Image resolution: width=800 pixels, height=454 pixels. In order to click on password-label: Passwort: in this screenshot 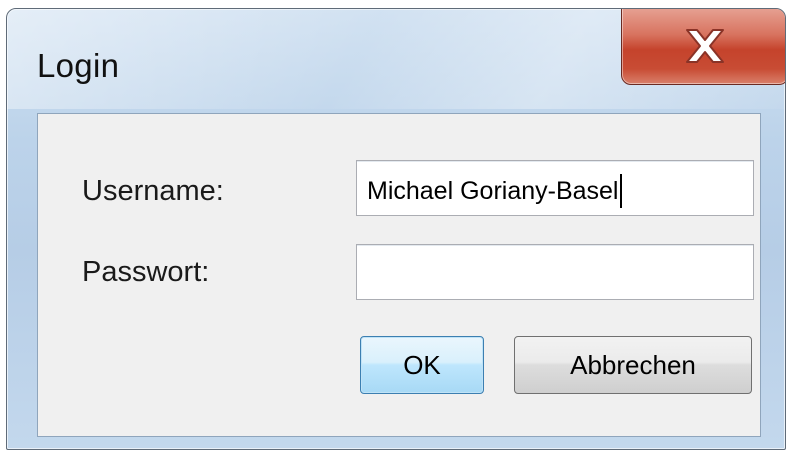, I will do `click(146, 272)`.